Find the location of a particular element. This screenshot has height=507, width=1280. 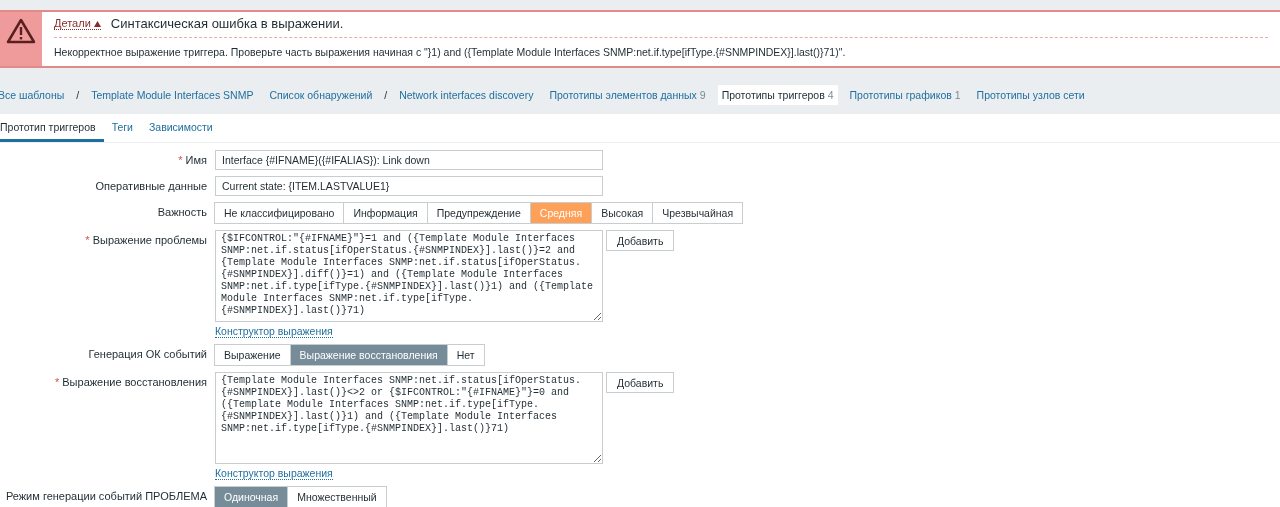

expression-field: {$IFCONTROL:"{#IFNAME}"}=1 and ({Template Module Interfaces SNMP:net.if.status[ifOperStatus.{#SNMPINDEX}].last()}=2 and {Template Module Interfaces SNMP:net.if.status[ifOperStatus.{#SNMPINDEX}].diff()}=1) and ({Template Module Interfaces SNMP:net.if.type[ifType.{#SNMPINDEX}].last()}1) and ({Template Module Interfaces SNMP:net.if.type[ifType.{#SNMPINDEX}].last()}71) is located at coordinates (409, 276).